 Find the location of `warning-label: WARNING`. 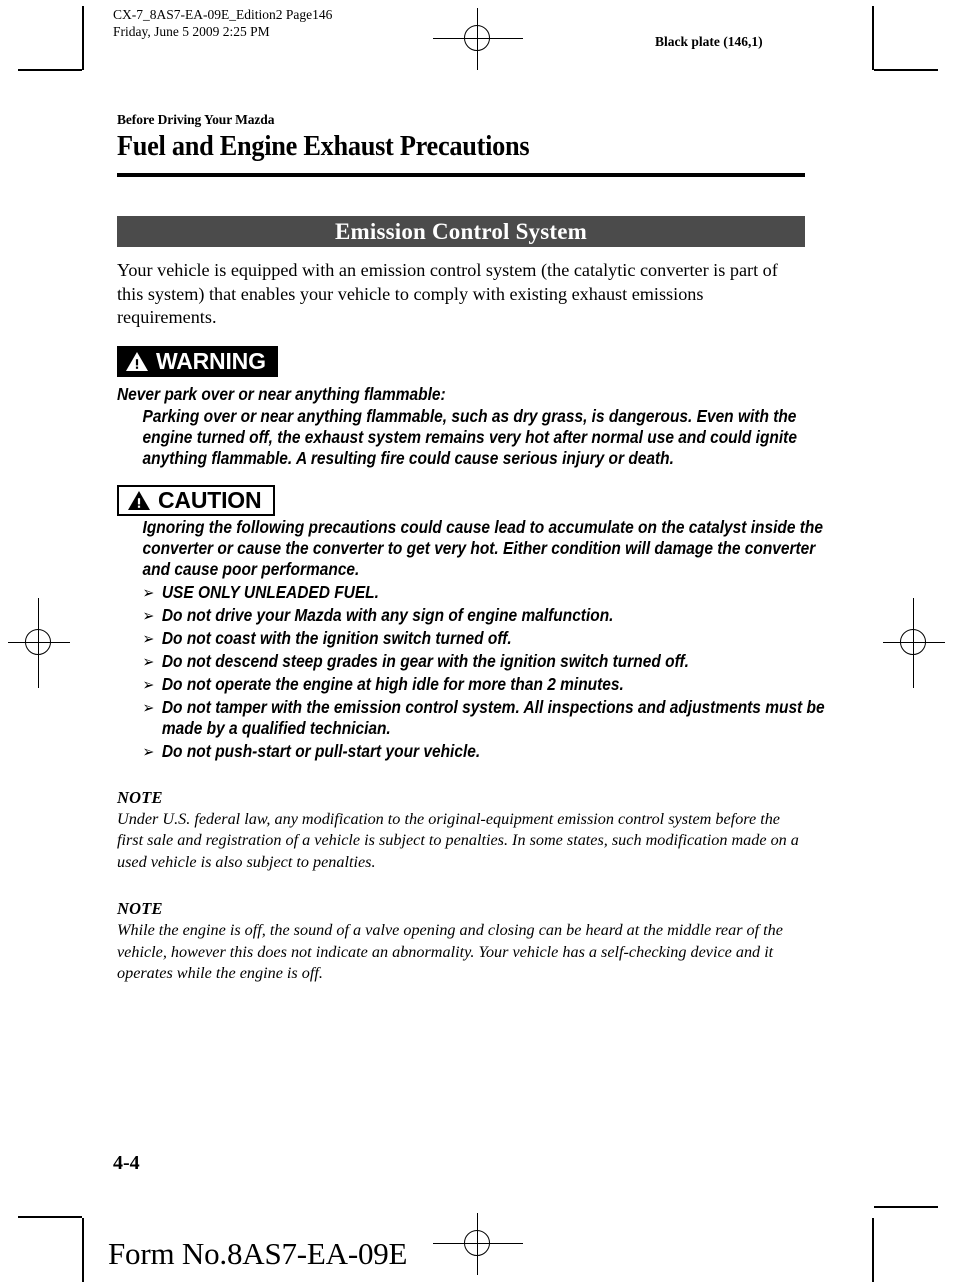

warning-label: WARNING is located at coordinates (197, 361).